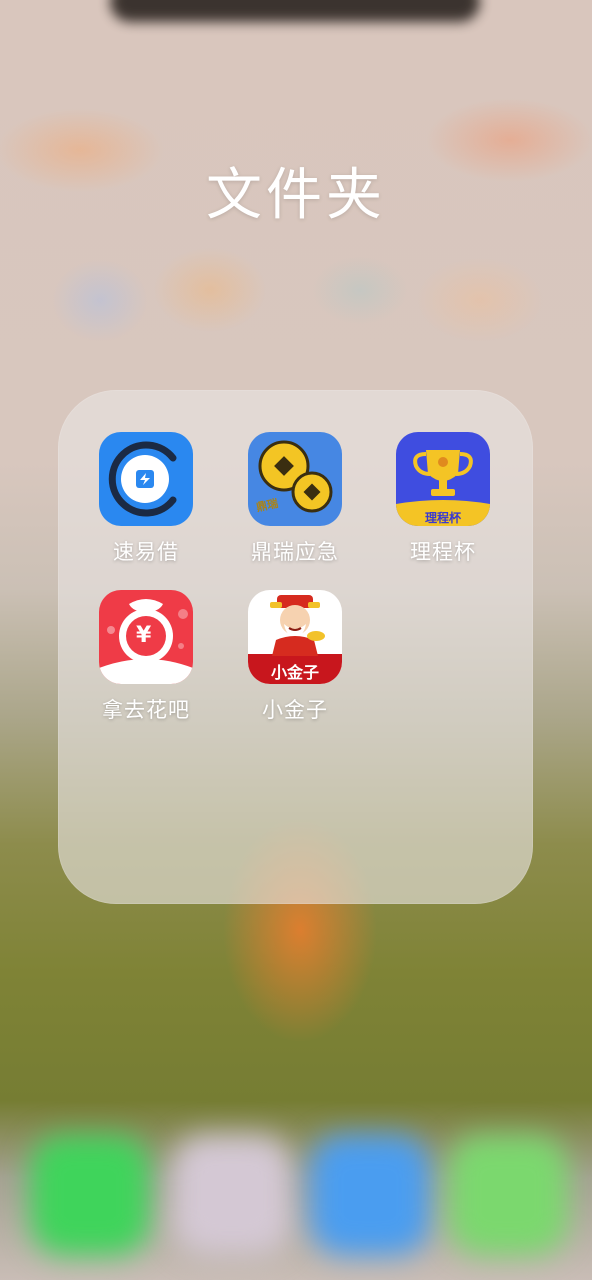  I want to click on dingrui-coins-icon: 鼎瑞, so click(295, 479).